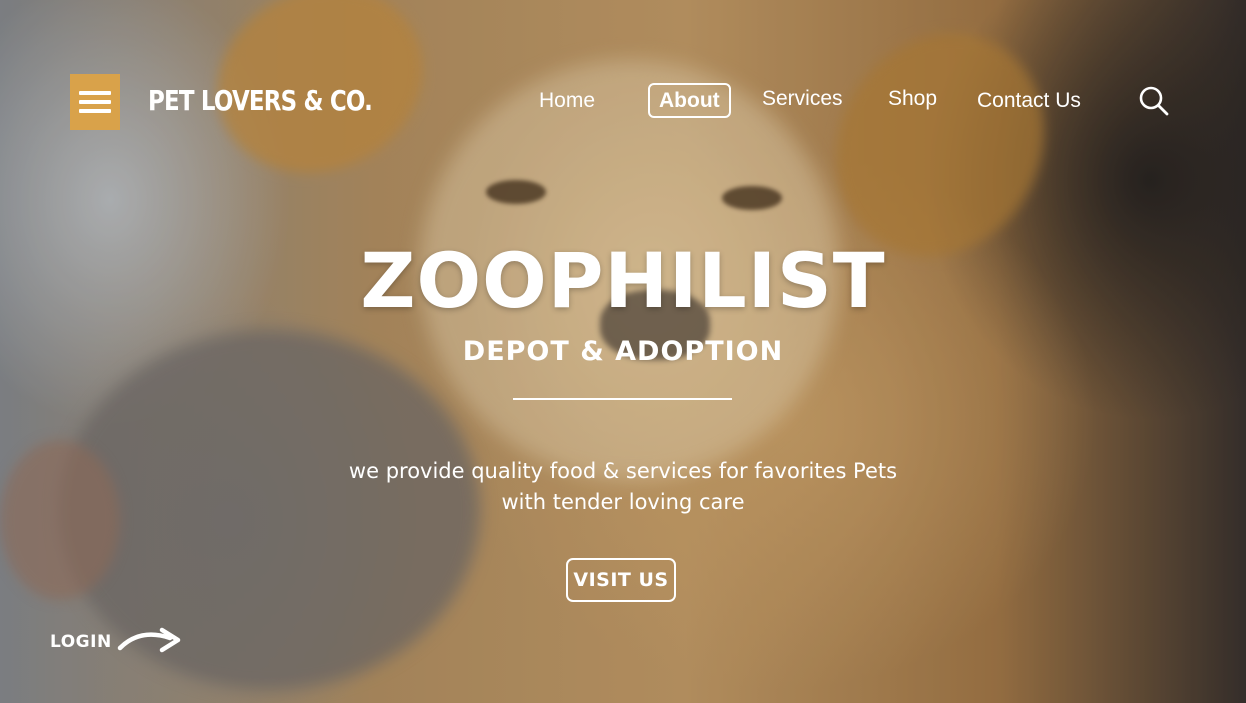 Image resolution: width=1246 pixels, height=703 pixels. I want to click on nav-item-home: Home, so click(567, 101).